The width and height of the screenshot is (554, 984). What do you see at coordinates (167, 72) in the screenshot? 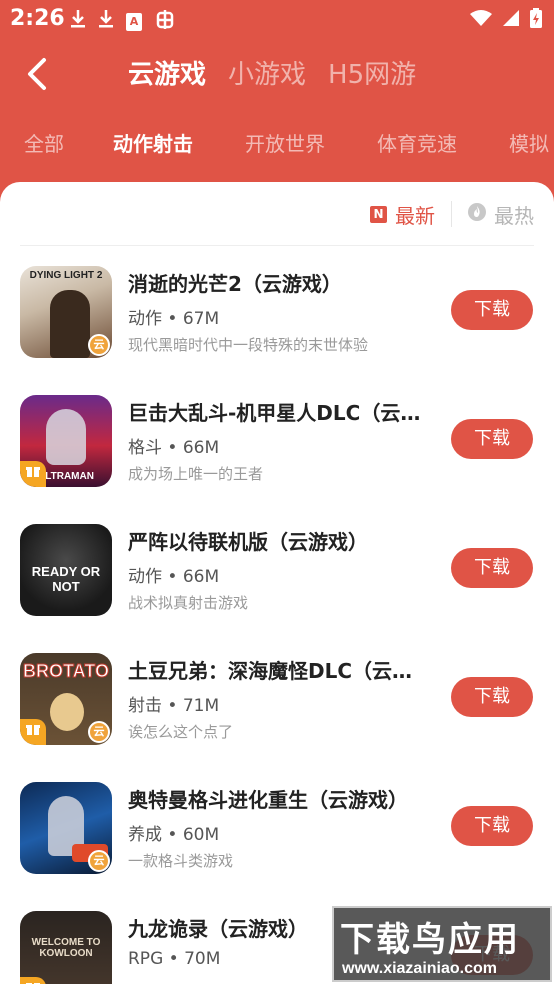
I see `tab-cloud-games: 云游戏` at bounding box center [167, 72].